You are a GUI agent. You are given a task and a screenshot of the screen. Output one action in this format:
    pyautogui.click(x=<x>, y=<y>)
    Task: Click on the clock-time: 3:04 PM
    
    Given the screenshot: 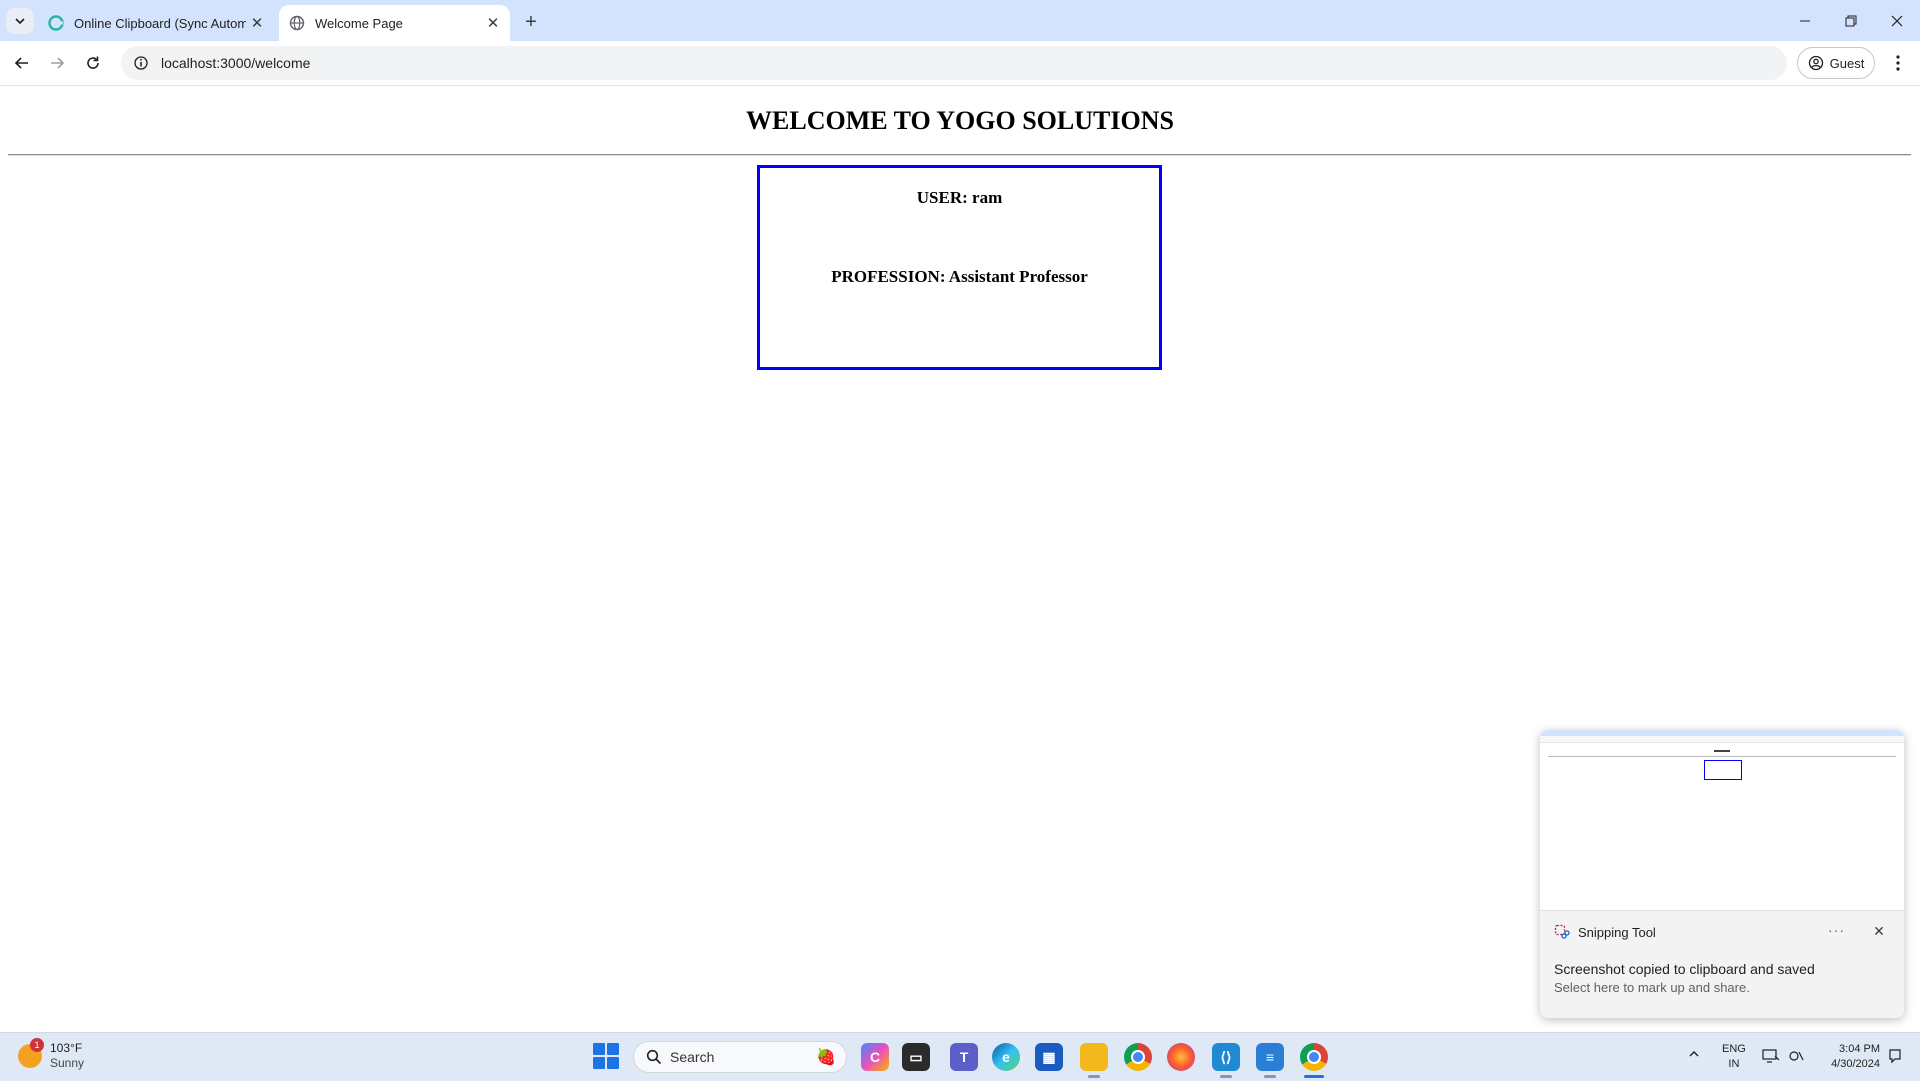 What is the action you would take?
    pyautogui.click(x=1859, y=1049)
    